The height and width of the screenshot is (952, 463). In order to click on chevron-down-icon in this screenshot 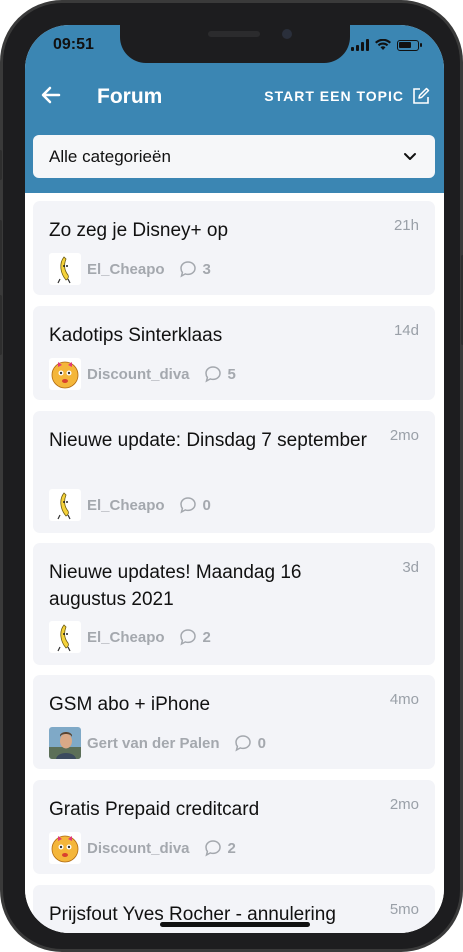, I will do `click(410, 156)`.